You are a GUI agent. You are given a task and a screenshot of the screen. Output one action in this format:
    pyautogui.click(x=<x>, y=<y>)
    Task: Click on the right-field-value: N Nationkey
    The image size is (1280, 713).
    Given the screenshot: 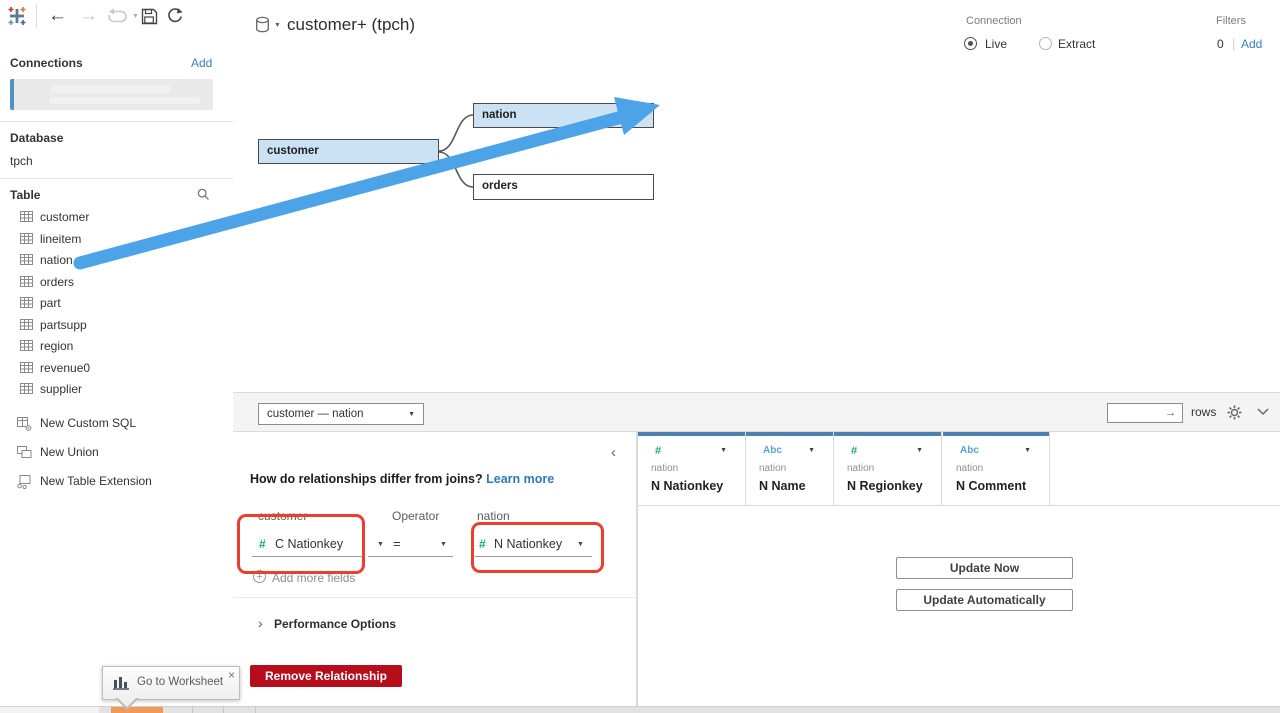 What is the action you would take?
    pyautogui.click(x=528, y=544)
    